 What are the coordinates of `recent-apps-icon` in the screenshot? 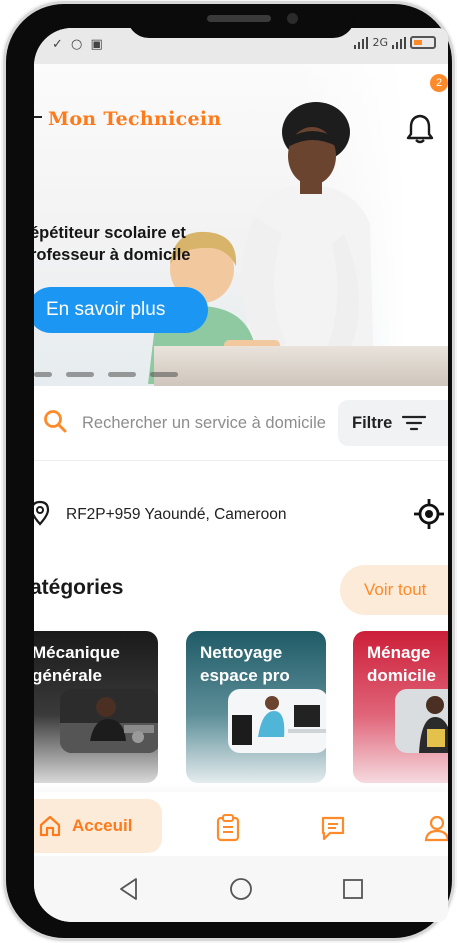 It's located at (353, 889).